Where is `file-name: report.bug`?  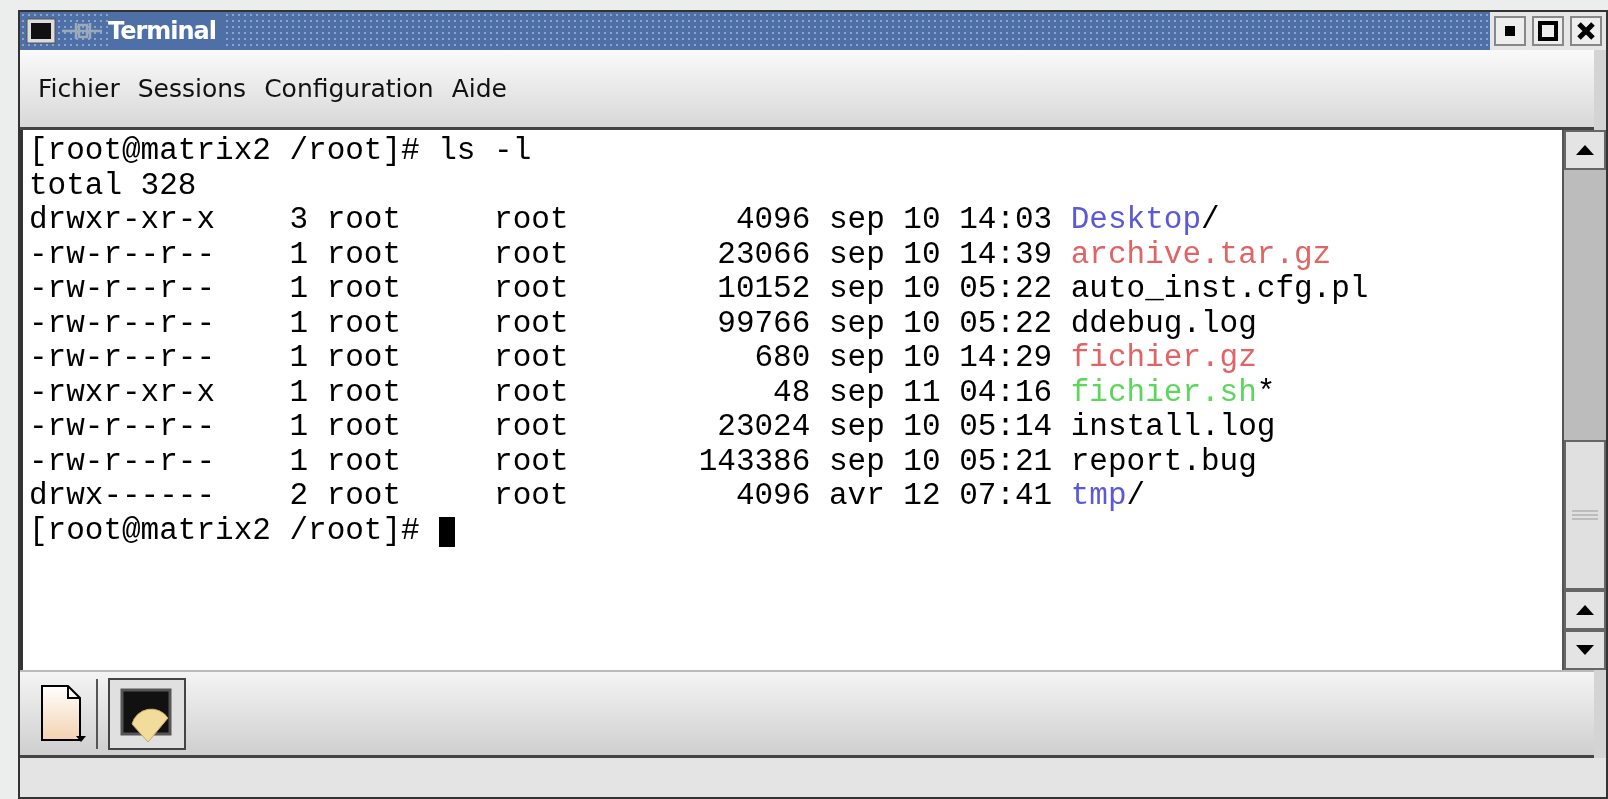 file-name: report.bug is located at coordinates (1163, 461).